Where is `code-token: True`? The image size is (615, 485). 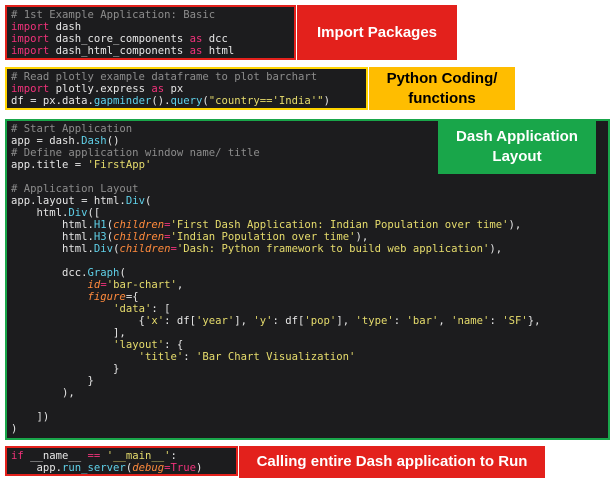
code-token: True is located at coordinates (183, 468).